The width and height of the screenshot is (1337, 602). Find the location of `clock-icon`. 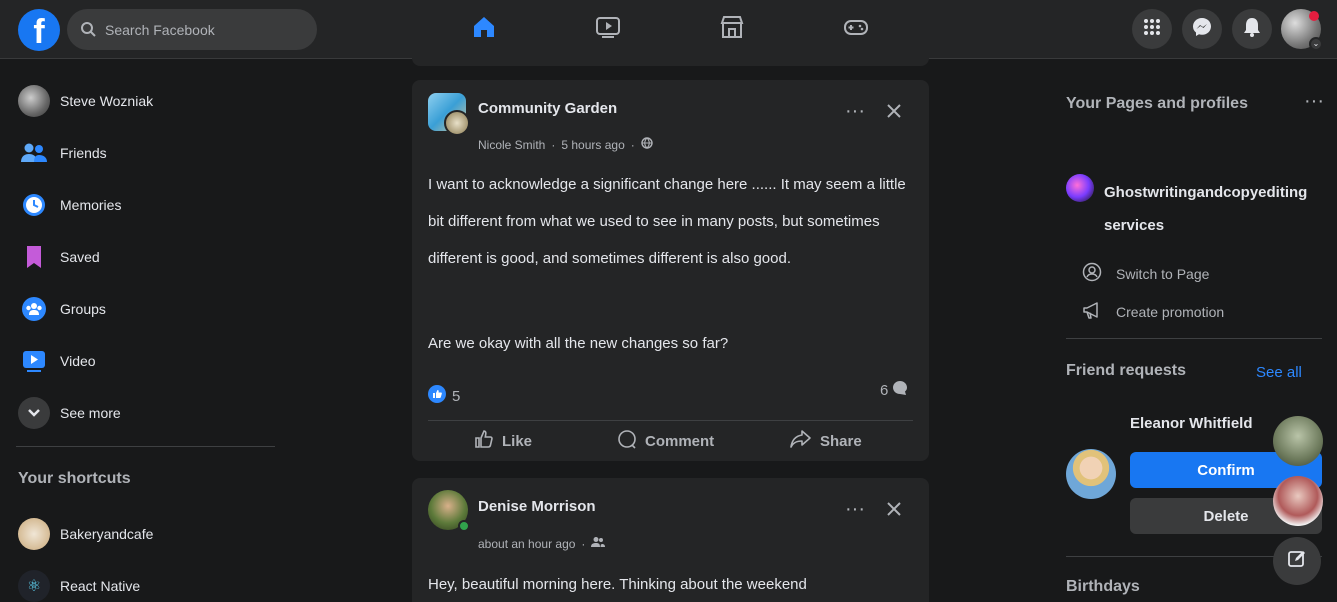

clock-icon is located at coordinates (34, 205).